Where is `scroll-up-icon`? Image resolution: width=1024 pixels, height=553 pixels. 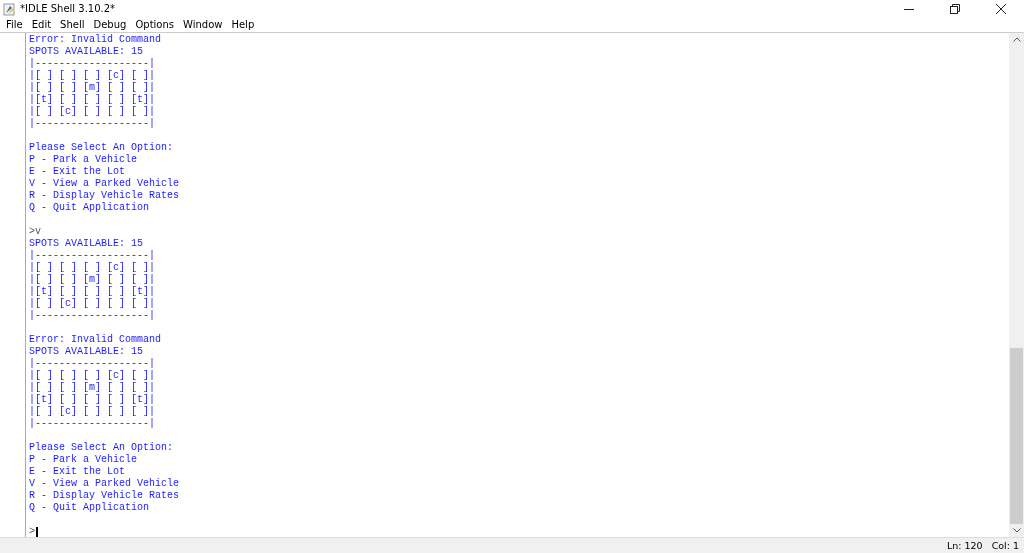 scroll-up-icon is located at coordinates (1016, 39).